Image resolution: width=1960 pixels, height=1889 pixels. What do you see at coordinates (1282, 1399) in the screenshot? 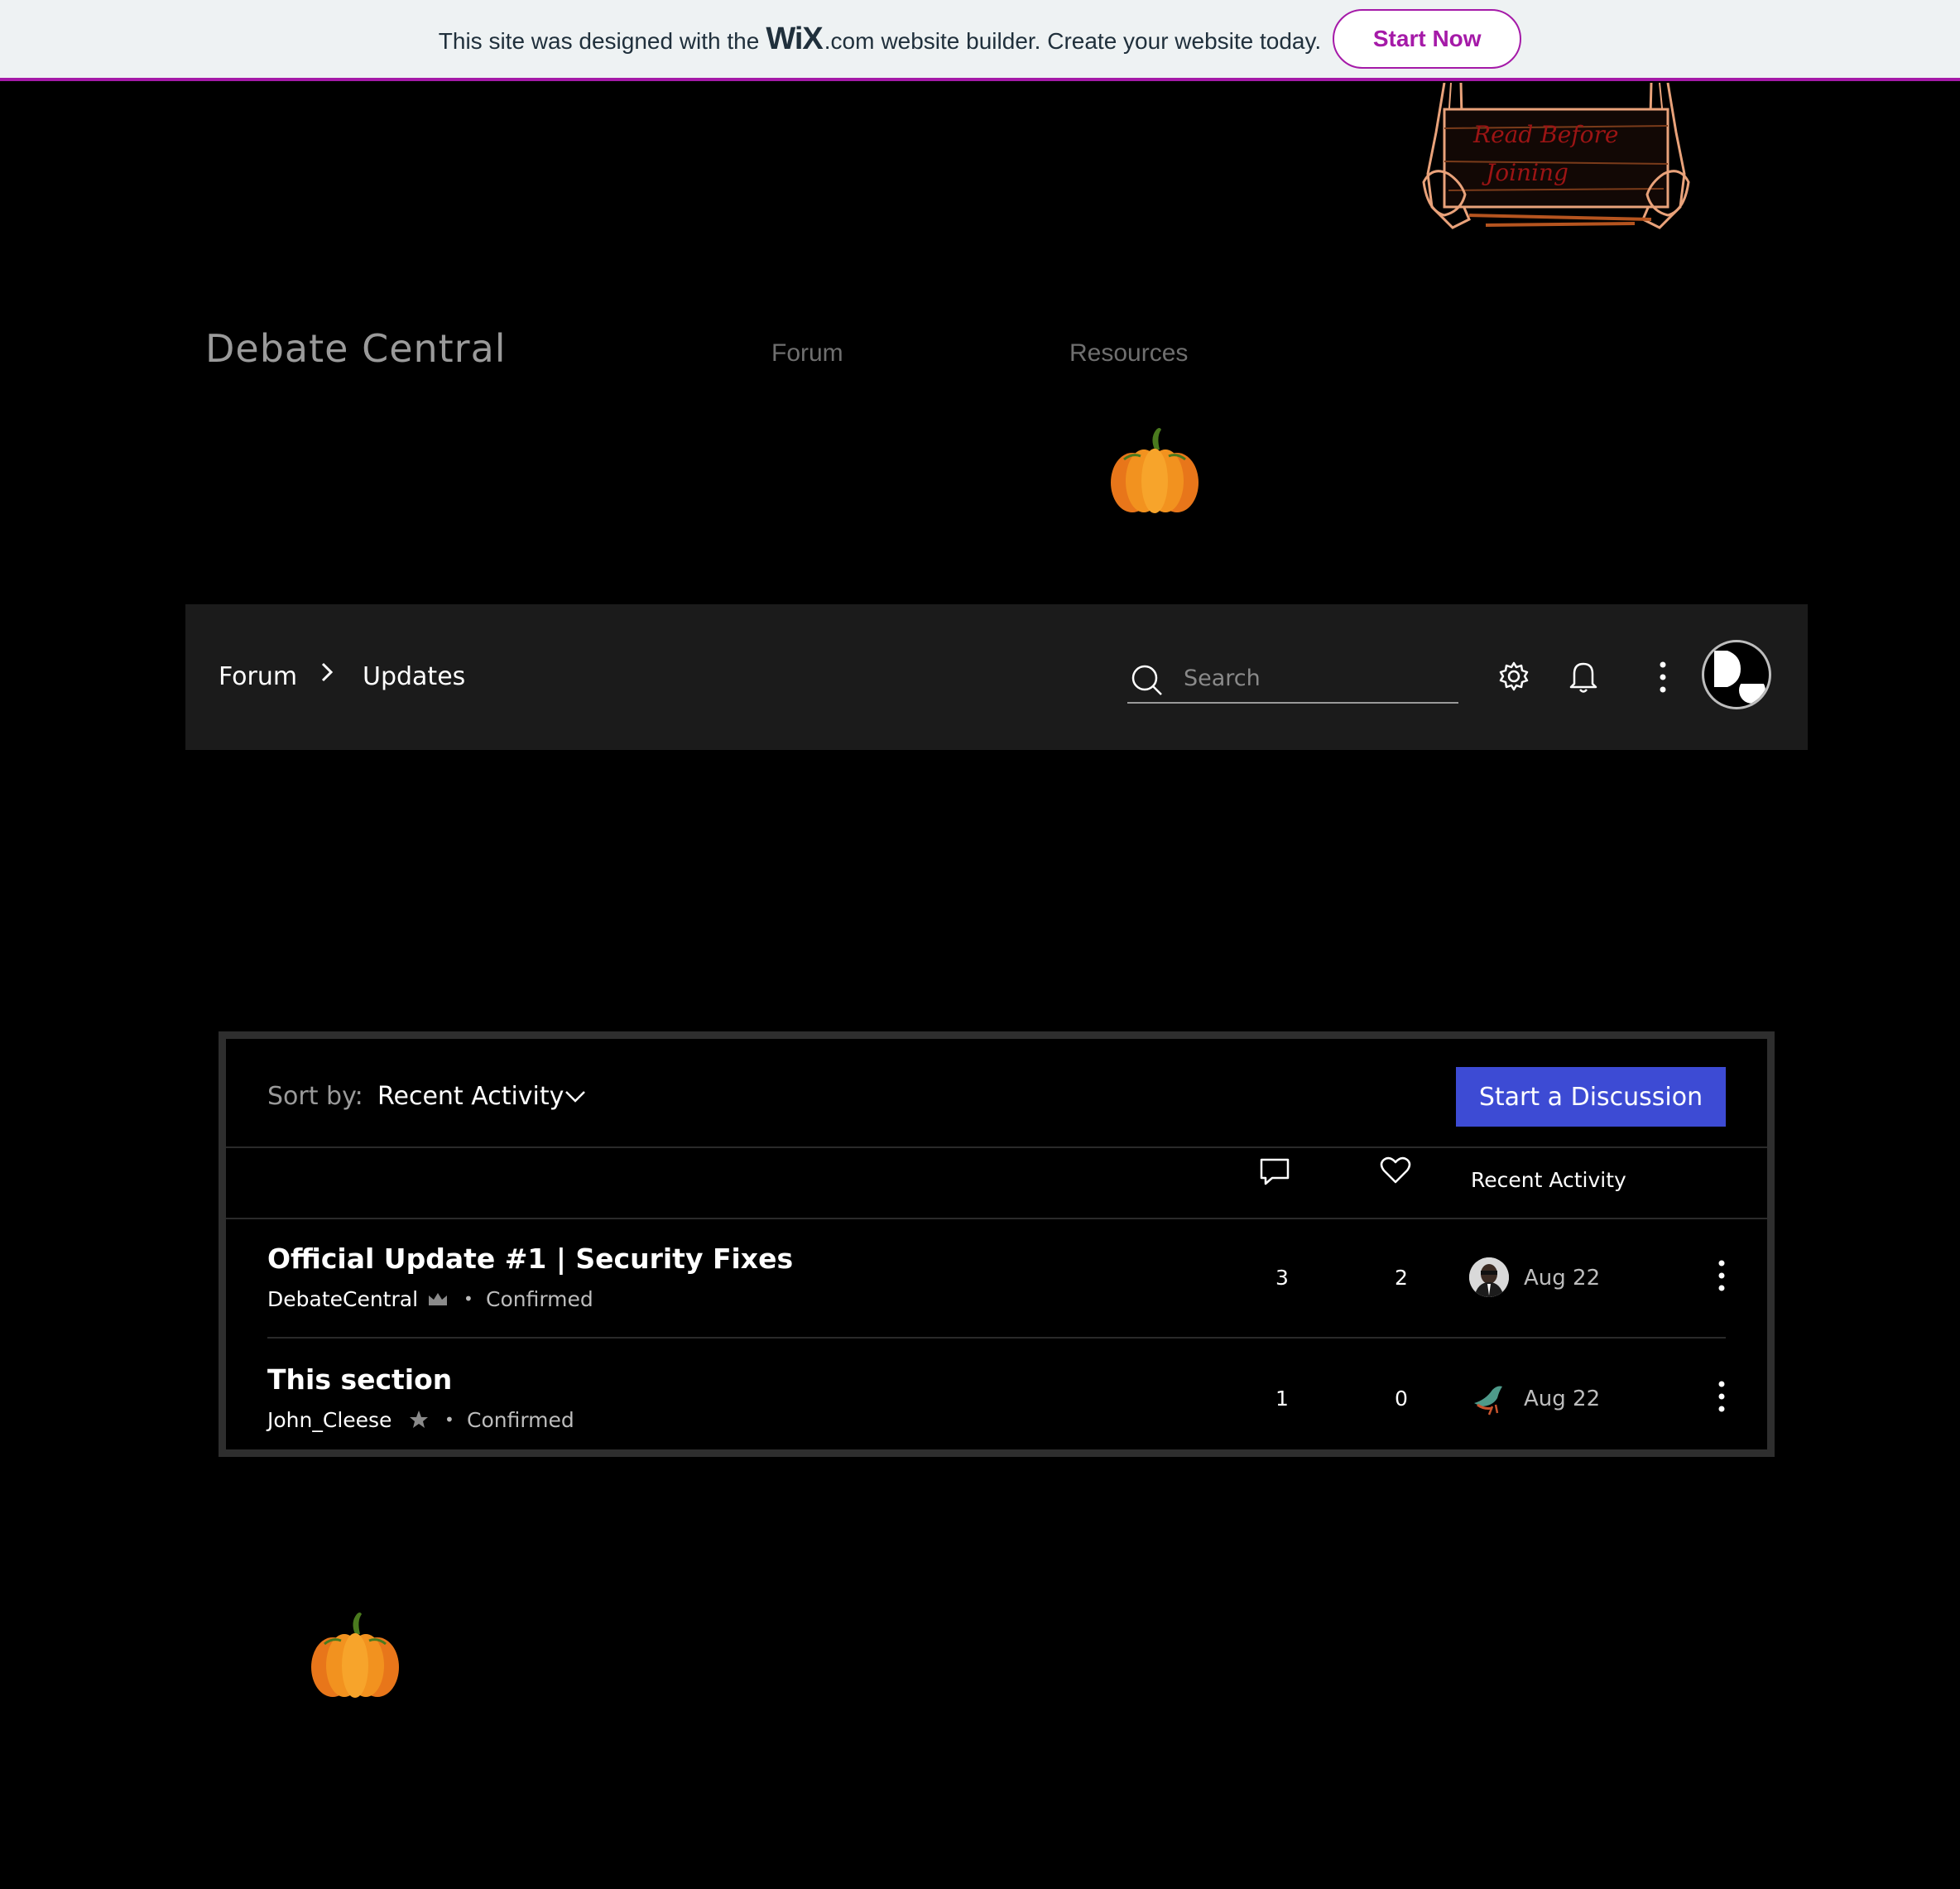
I see `comment-count: 1` at bounding box center [1282, 1399].